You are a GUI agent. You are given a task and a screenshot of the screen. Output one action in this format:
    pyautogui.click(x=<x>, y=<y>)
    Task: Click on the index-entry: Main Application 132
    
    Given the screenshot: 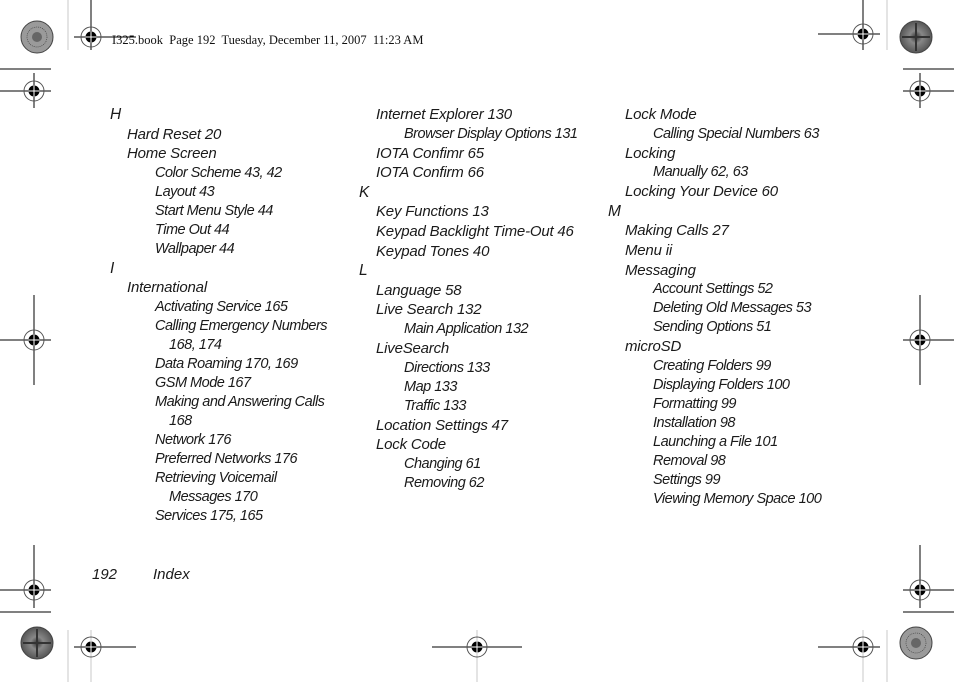 What is the action you would take?
    pyautogui.click(x=466, y=328)
    